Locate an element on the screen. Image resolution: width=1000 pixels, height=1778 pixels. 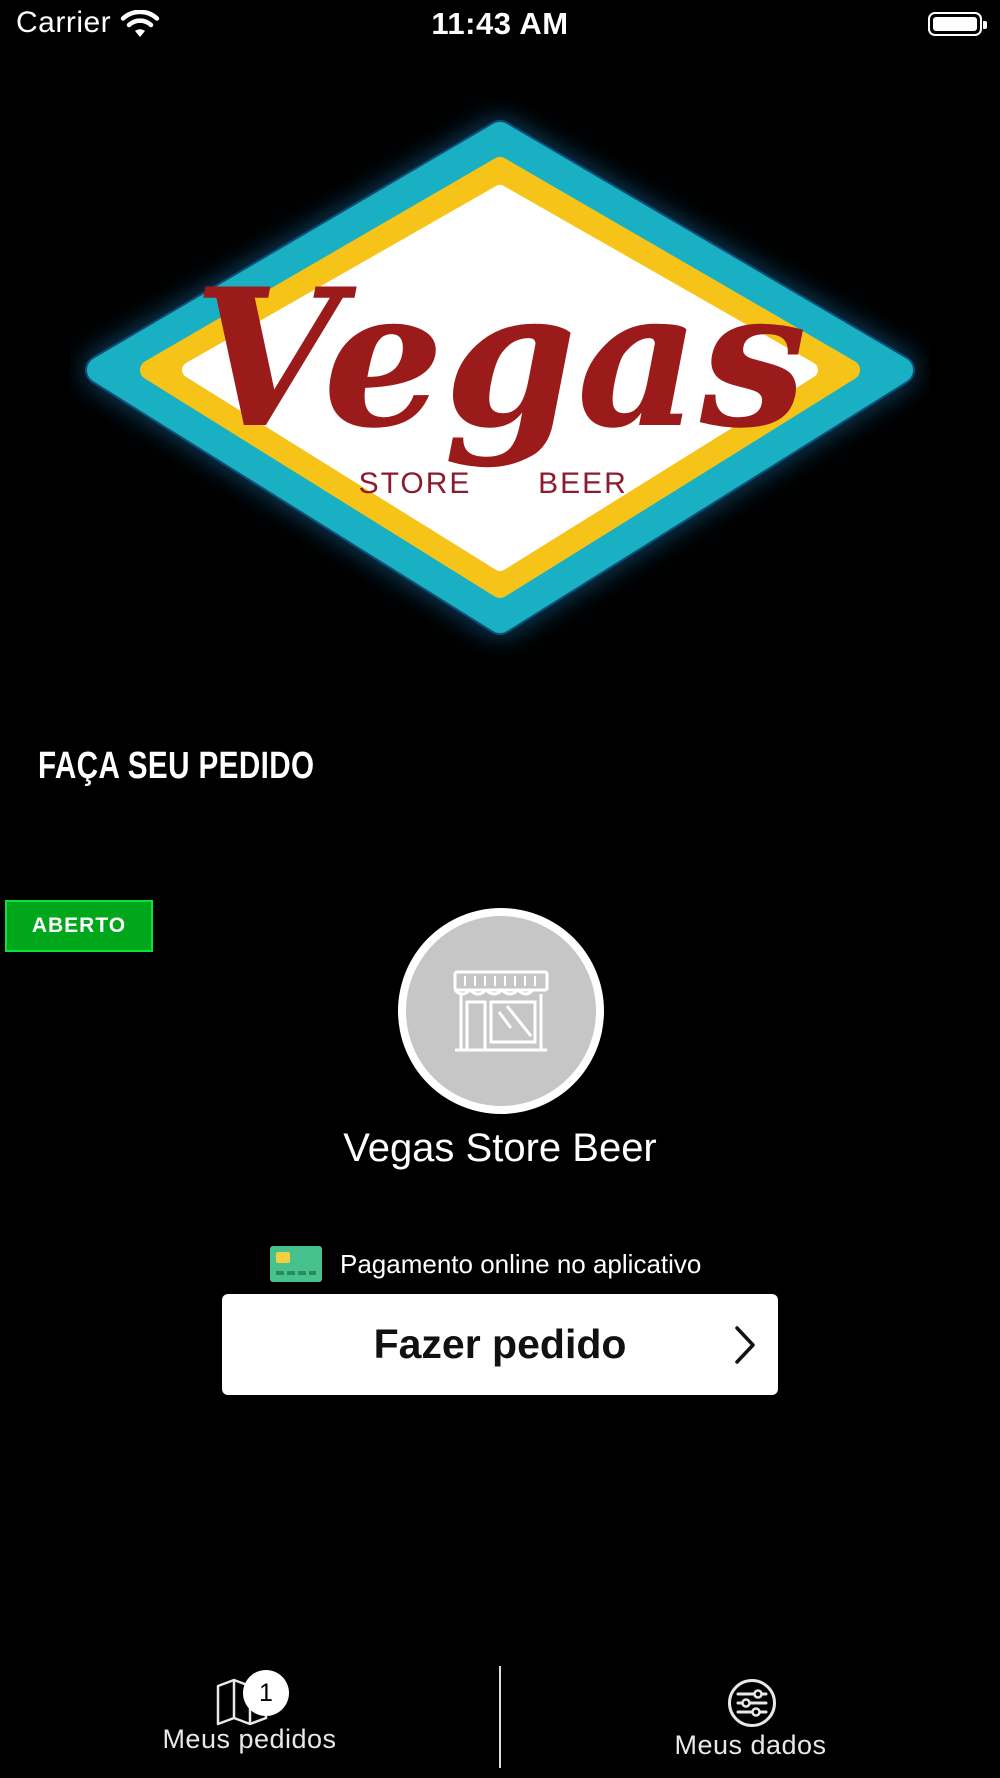
logo-script-text: Vegas is located at coordinates (500, 358).